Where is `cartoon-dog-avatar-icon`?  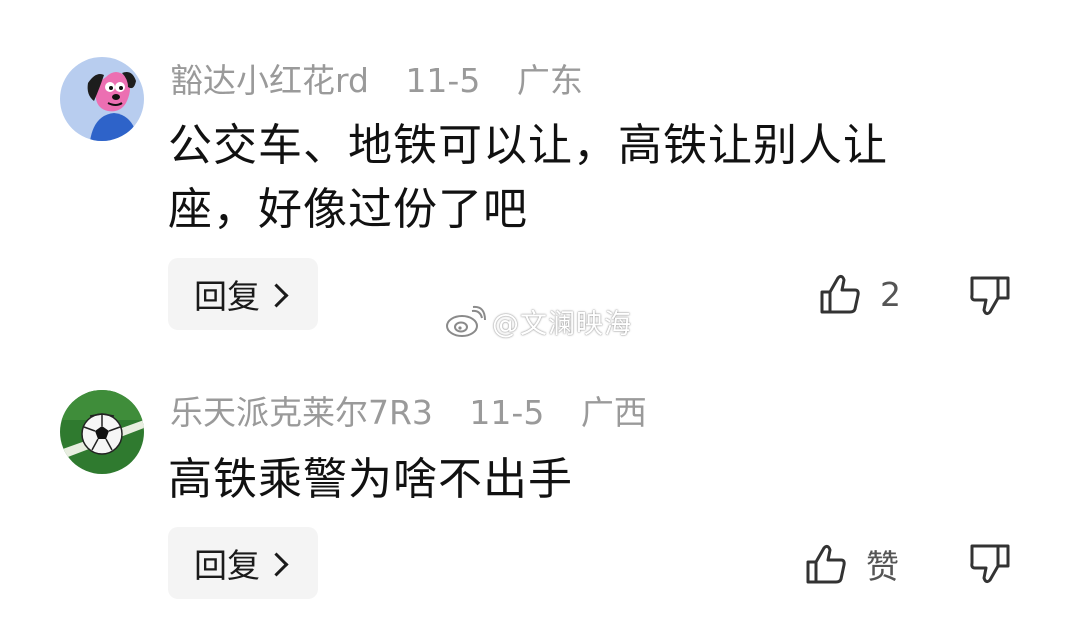 cartoon-dog-avatar-icon is located at coordinates (102, 99).